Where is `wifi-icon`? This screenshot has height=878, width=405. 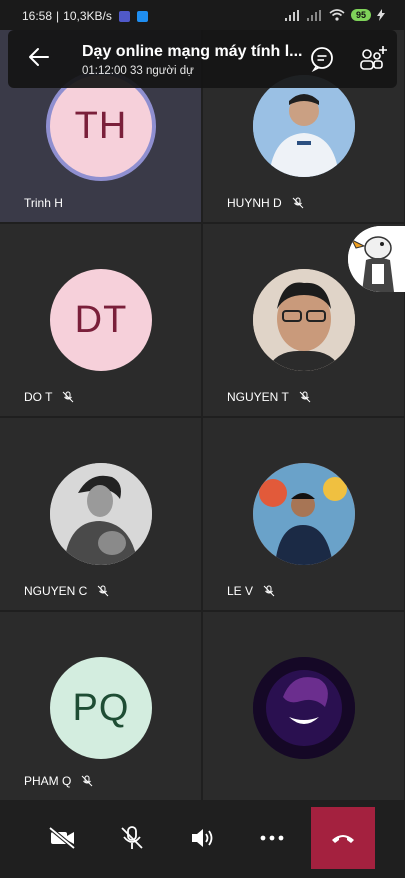 wifi-icon is located at coordinates (337, 15).